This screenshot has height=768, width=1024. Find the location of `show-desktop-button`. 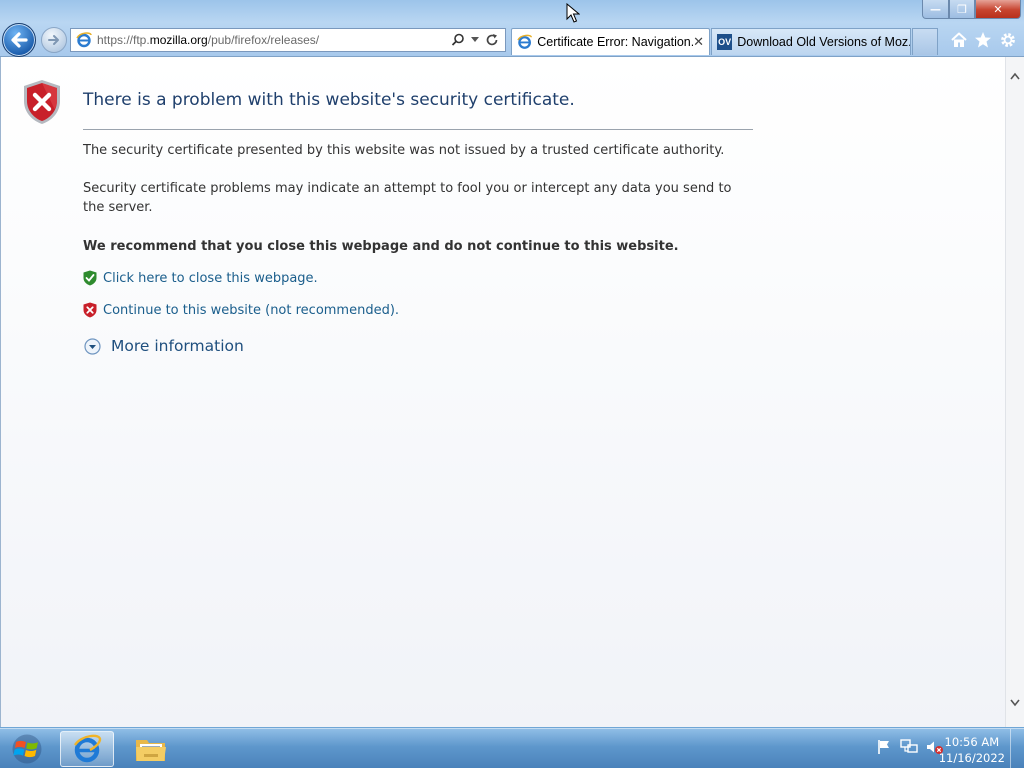

show-desktop-button is located at coordinates (1017, 748).